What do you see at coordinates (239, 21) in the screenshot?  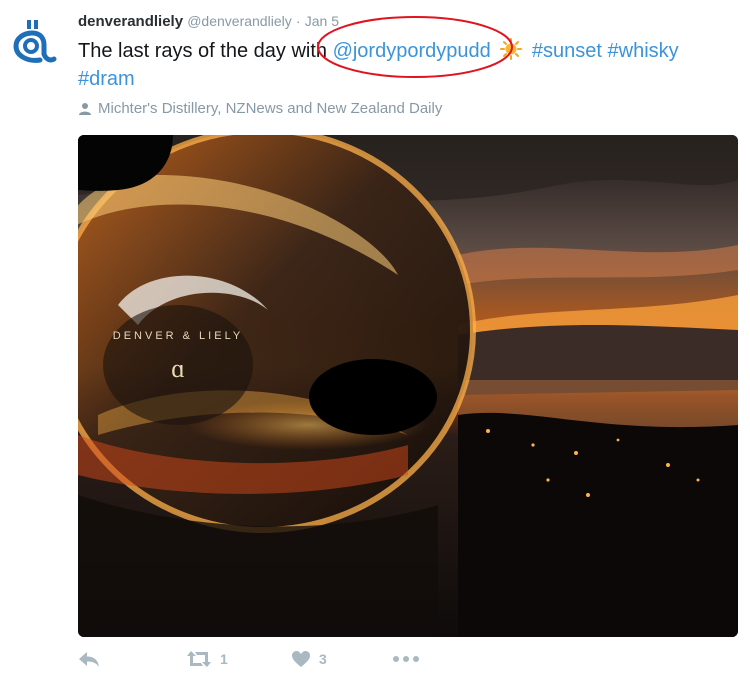 I see `user-handle: @denverandliely` at bounding box center [239, 21].